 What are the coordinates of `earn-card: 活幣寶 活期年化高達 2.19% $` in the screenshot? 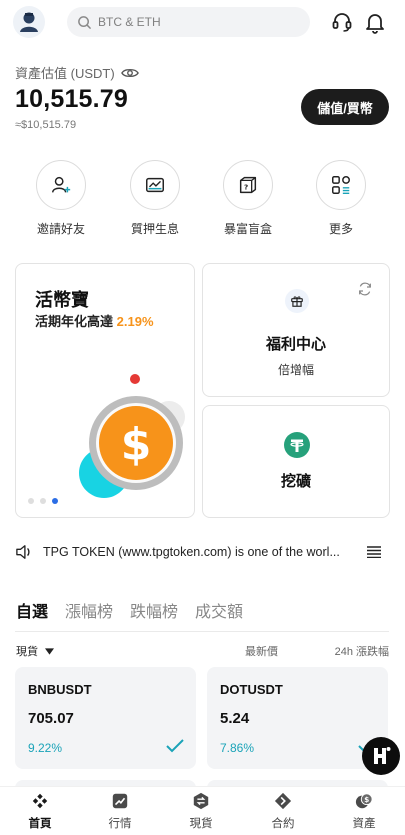 It's located at (105, 390).